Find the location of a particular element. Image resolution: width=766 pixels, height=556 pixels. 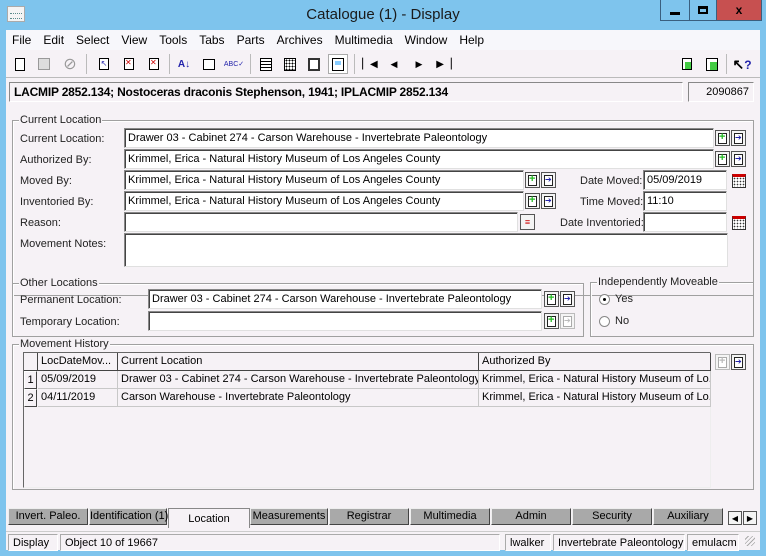

moveable-yes-label: Yes is located at coordinates (624, 299).